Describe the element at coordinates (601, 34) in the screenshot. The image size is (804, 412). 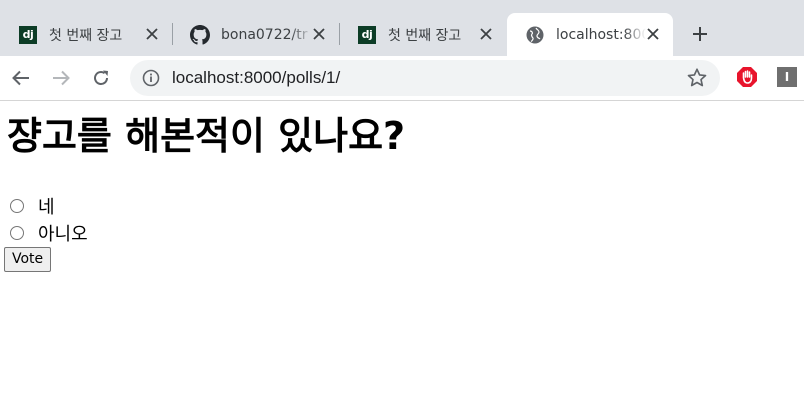
I see `tab-title: localhost:800` at that location.